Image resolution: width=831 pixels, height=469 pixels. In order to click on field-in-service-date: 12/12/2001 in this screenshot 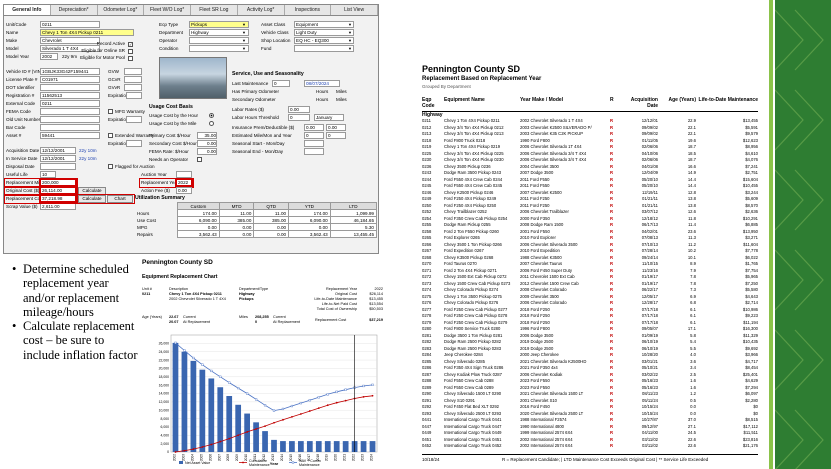, I will do `click(58, 158)`.